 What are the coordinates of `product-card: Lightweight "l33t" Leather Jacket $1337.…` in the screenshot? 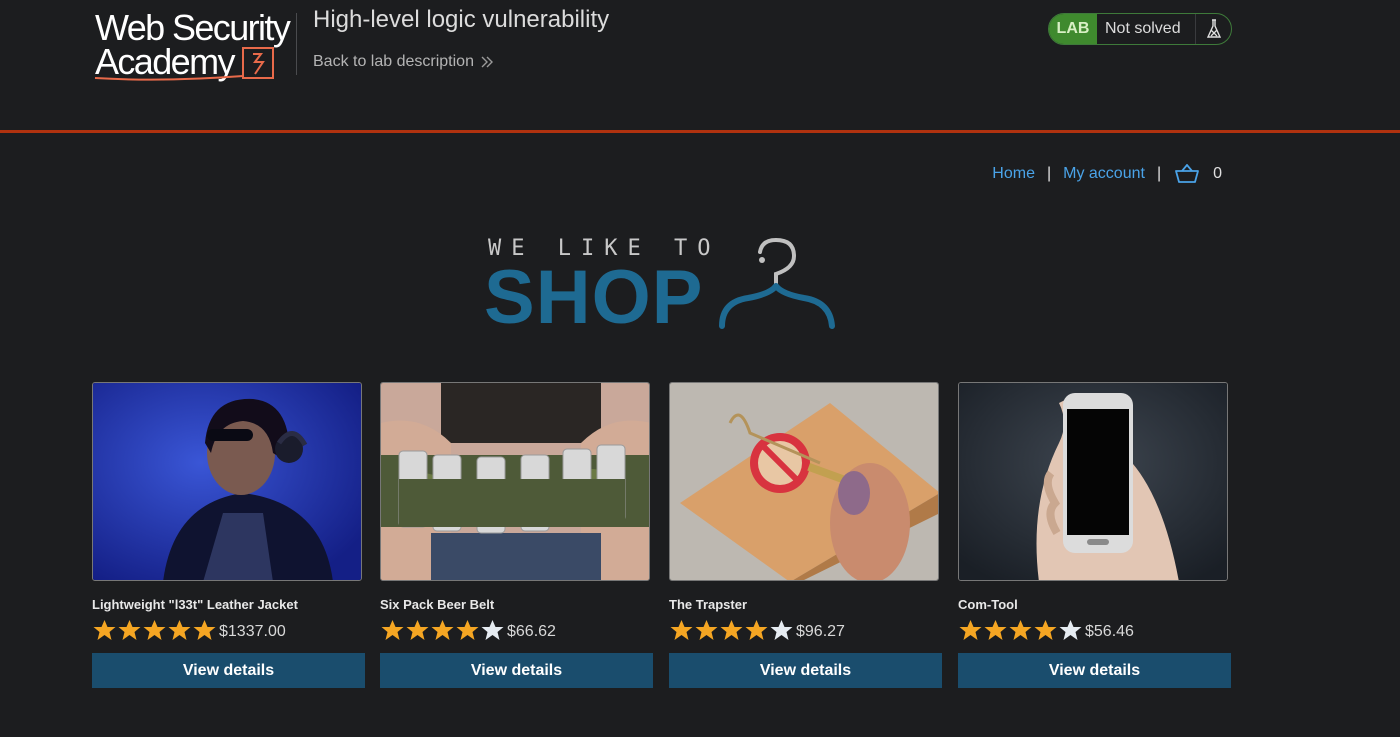 It's located at (229, 535).